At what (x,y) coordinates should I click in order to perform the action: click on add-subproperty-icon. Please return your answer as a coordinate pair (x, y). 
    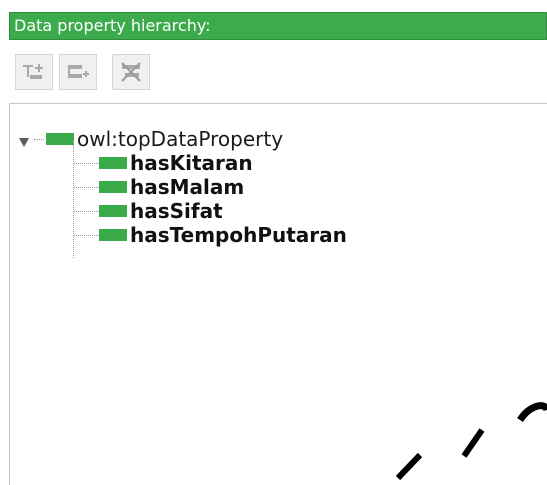
    Looking at the image, I should click on (34, 72).